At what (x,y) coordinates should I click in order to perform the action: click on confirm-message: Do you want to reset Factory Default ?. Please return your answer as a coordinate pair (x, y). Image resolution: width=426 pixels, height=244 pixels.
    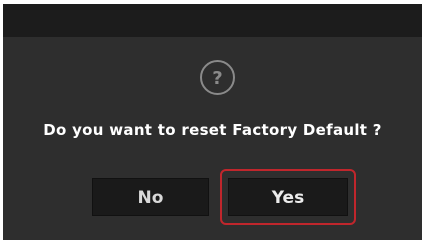
    Looking at the image, I should click on (212, 130).